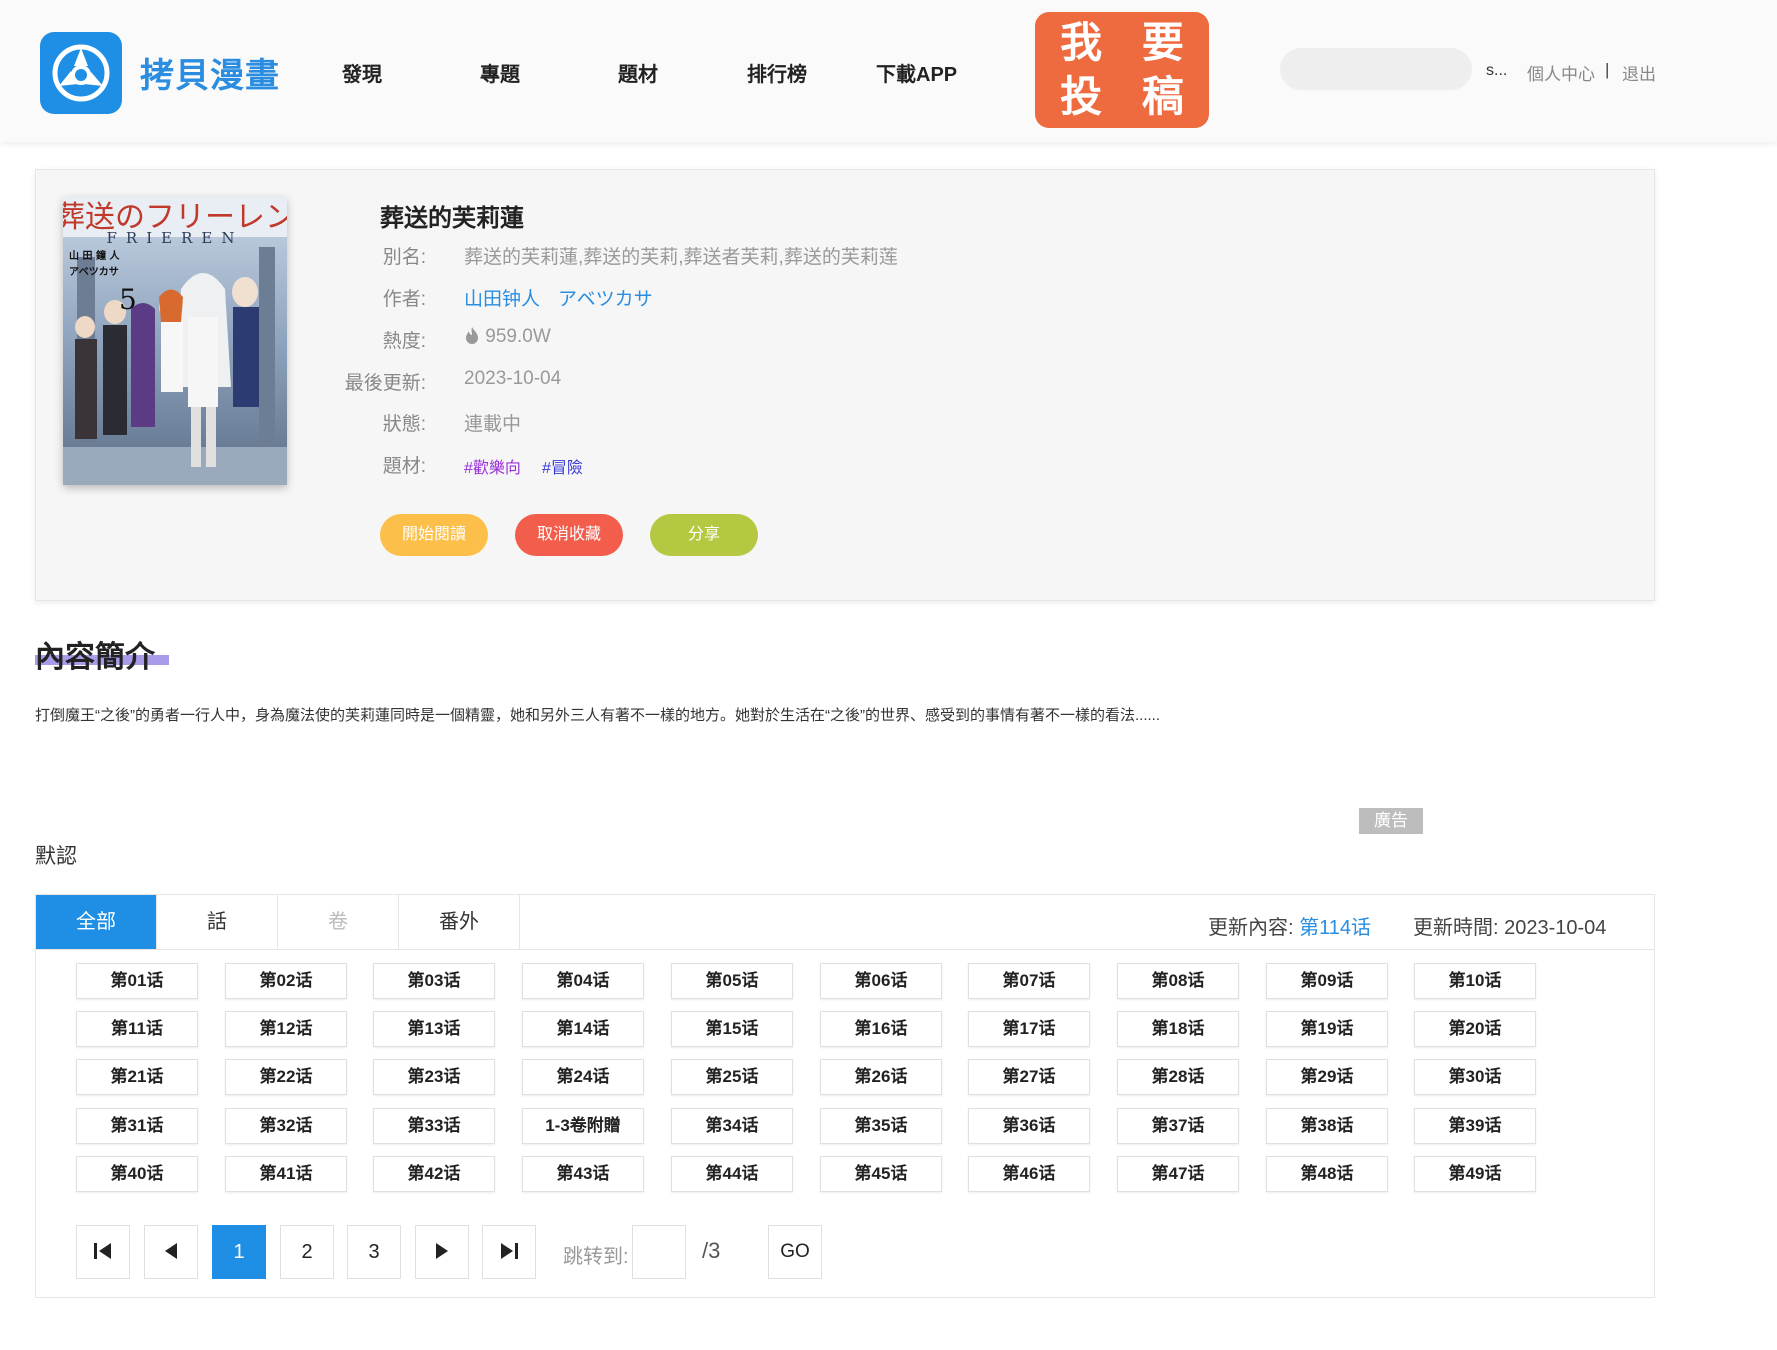  I want to click on jump-page-input, so click(659, 1252).